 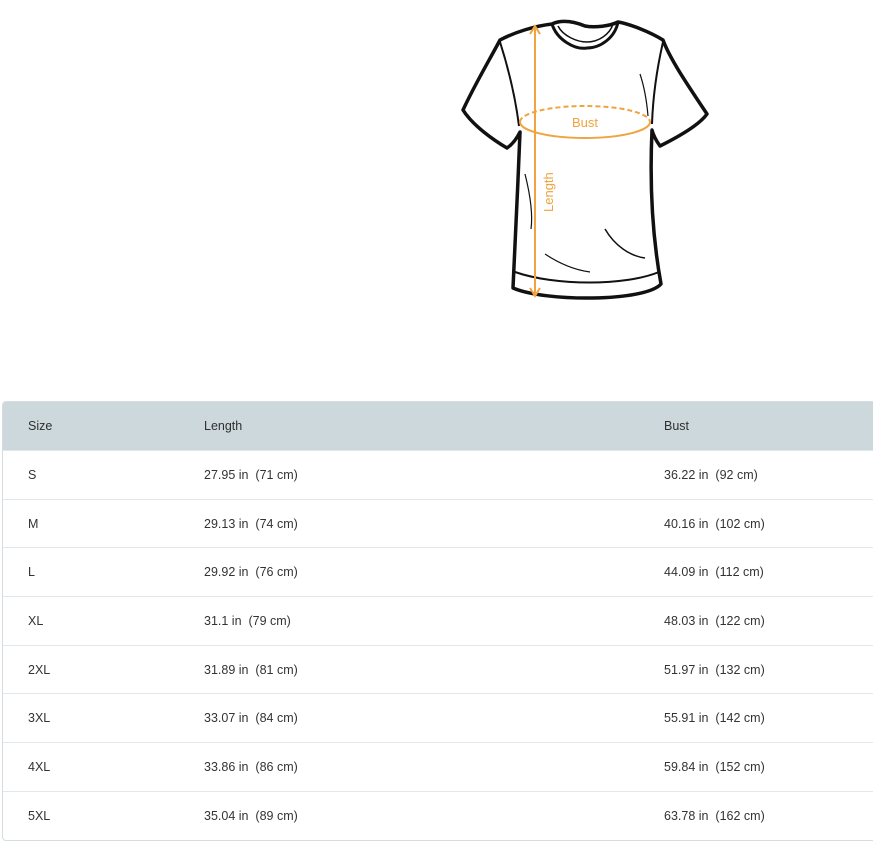 What do you see at coordinates (223, 426) in the screenshot?
I see `column-header-length: Length` at bounding box center [223, 426].